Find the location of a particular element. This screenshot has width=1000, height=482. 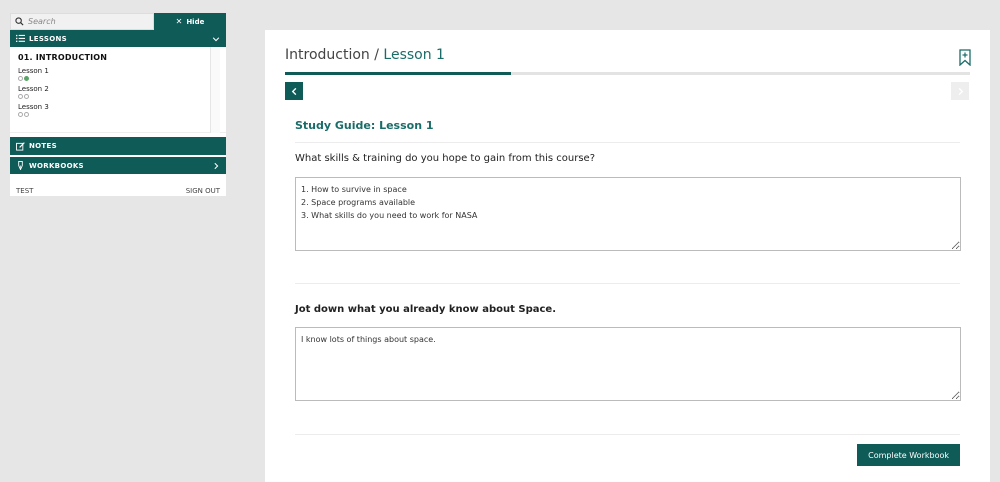

search-row: ✕ Hide is located at coordinates (118, 21).